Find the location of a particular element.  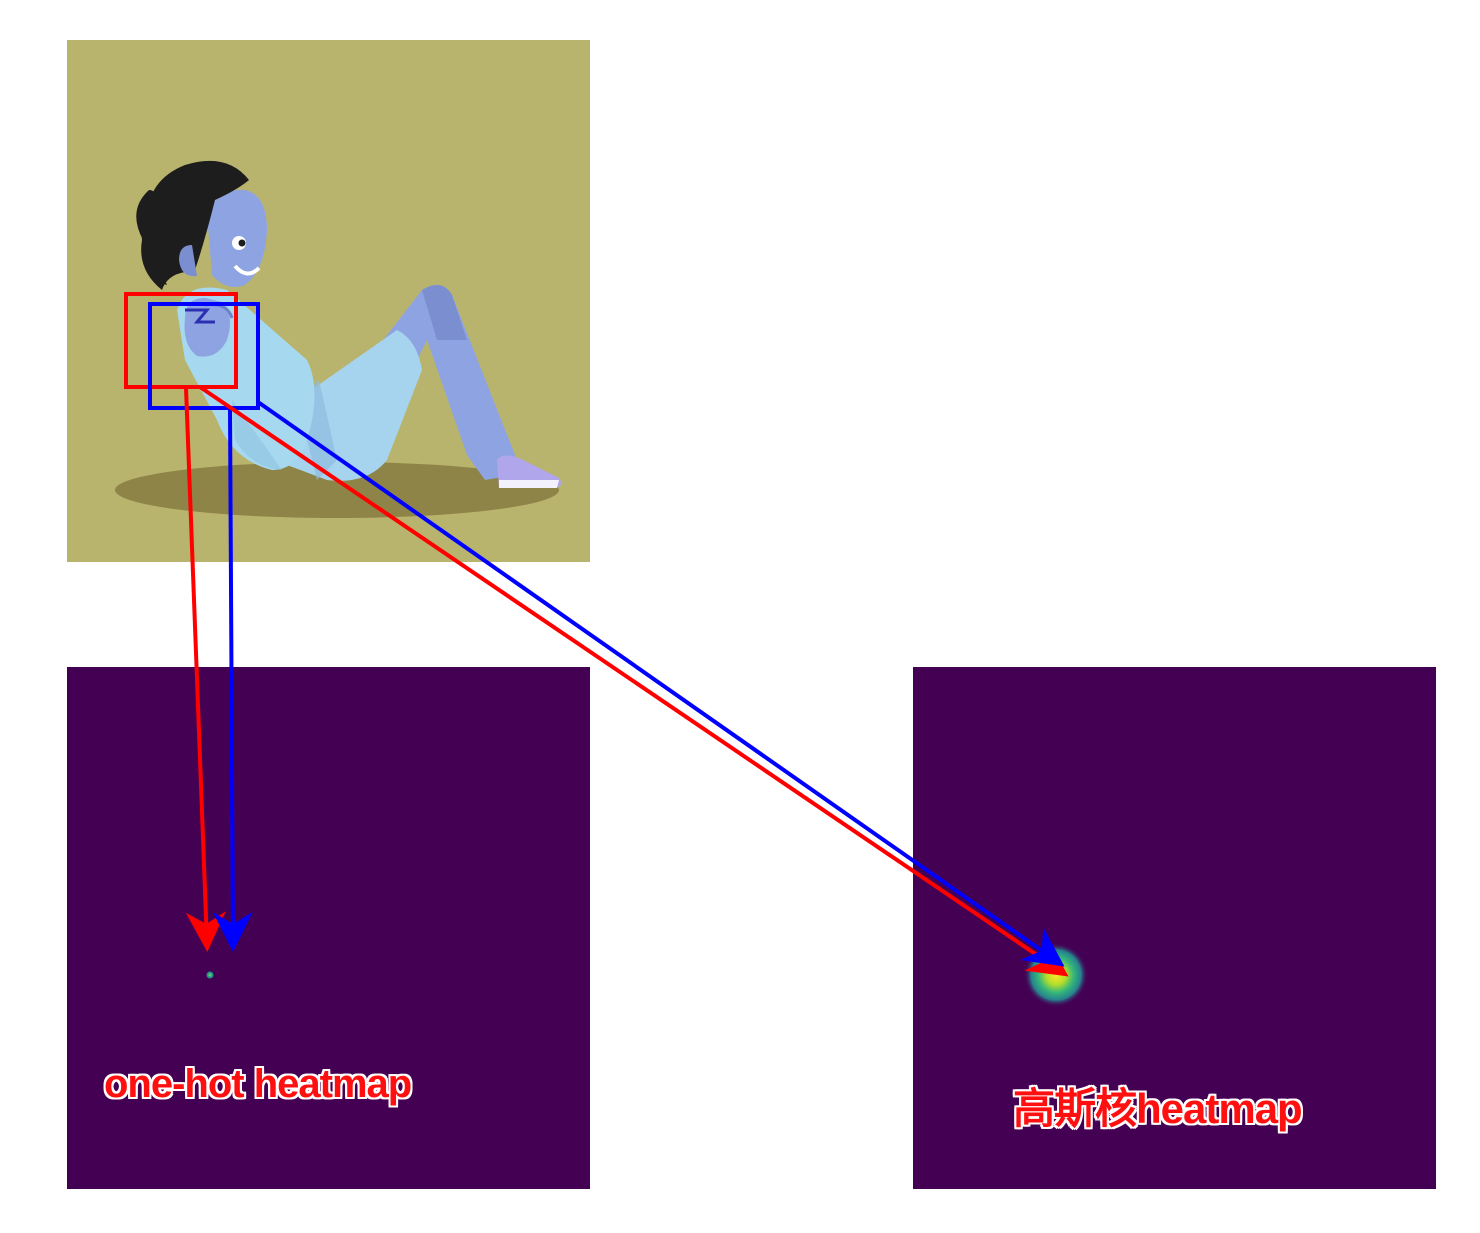

source-image is located at coordinates (328, 301).